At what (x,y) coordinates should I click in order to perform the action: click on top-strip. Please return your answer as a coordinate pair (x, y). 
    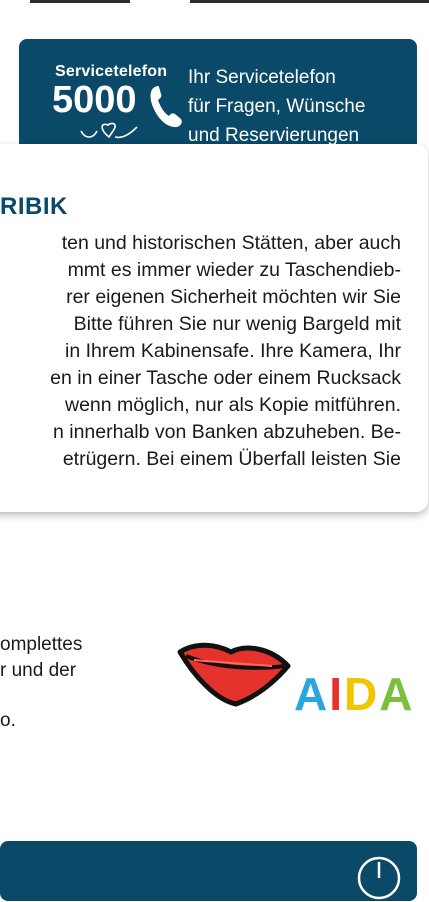
    Looking at the image, I should click on (214, 2).